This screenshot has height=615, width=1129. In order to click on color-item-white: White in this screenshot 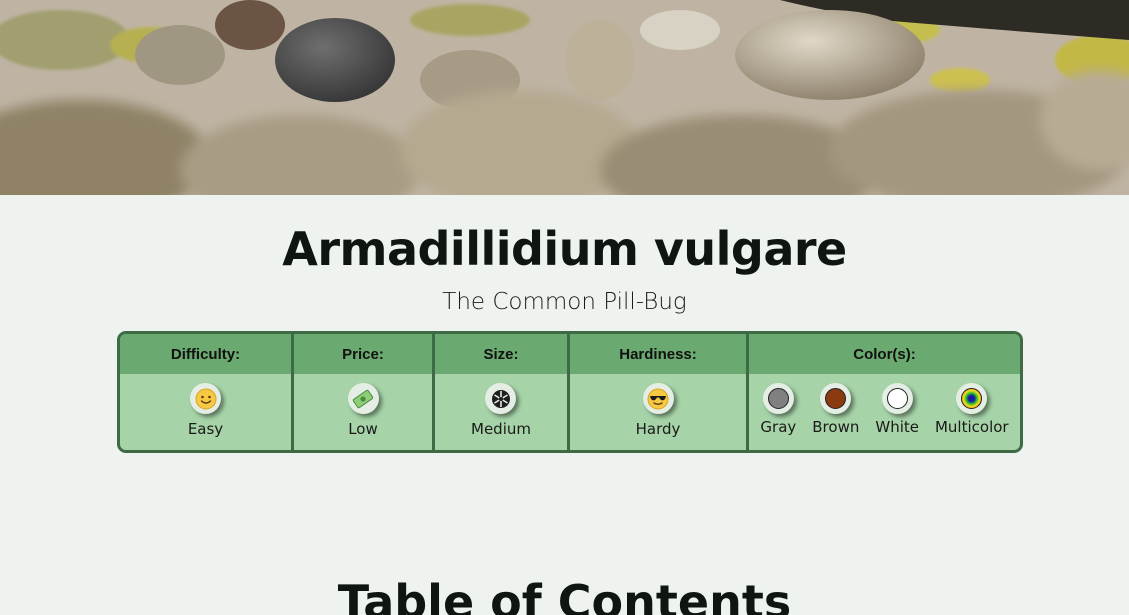, I will do `click(897, 409)`.